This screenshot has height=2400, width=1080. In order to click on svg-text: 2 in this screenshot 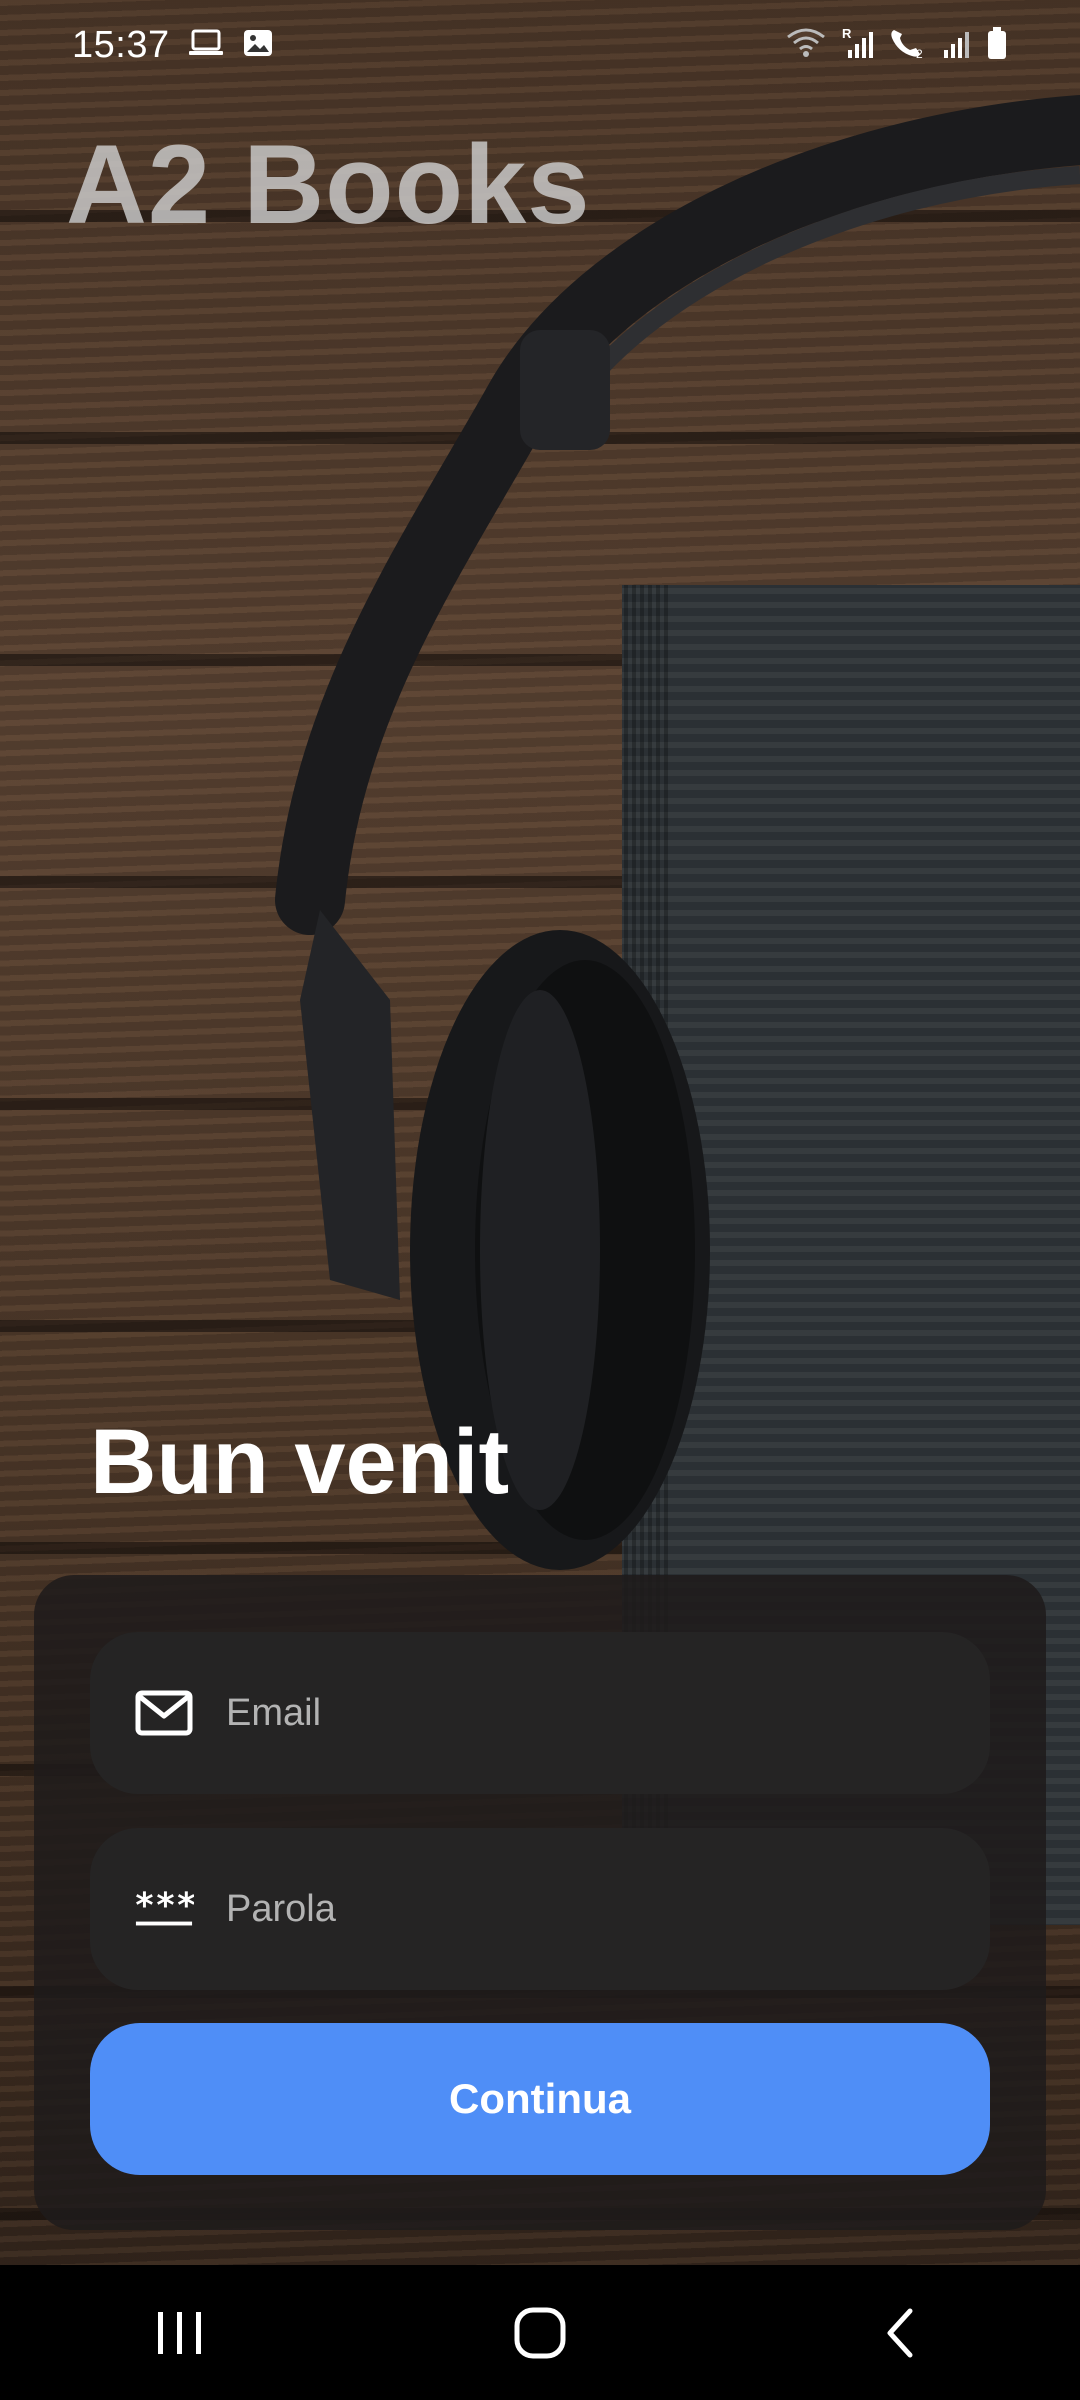, I will do `click(919, 53)`.